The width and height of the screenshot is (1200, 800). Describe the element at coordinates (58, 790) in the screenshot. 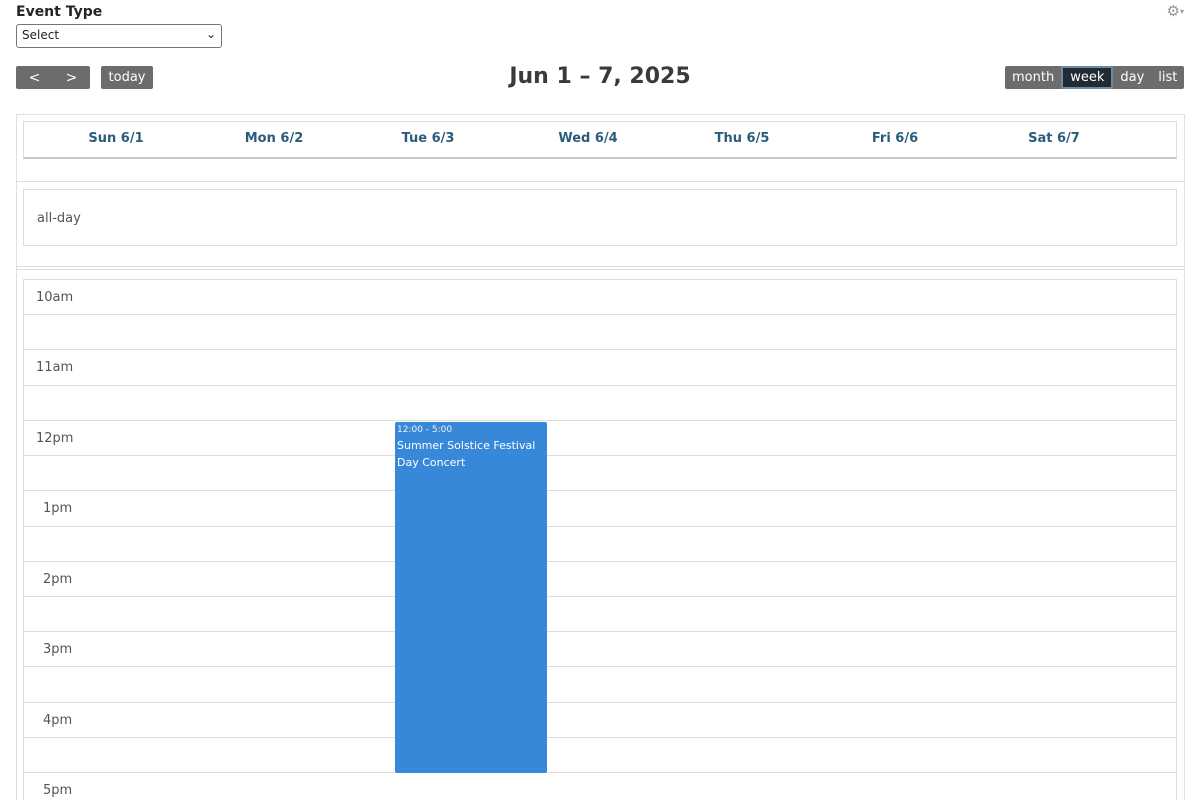

I see `time-label: 5pm` at that location.